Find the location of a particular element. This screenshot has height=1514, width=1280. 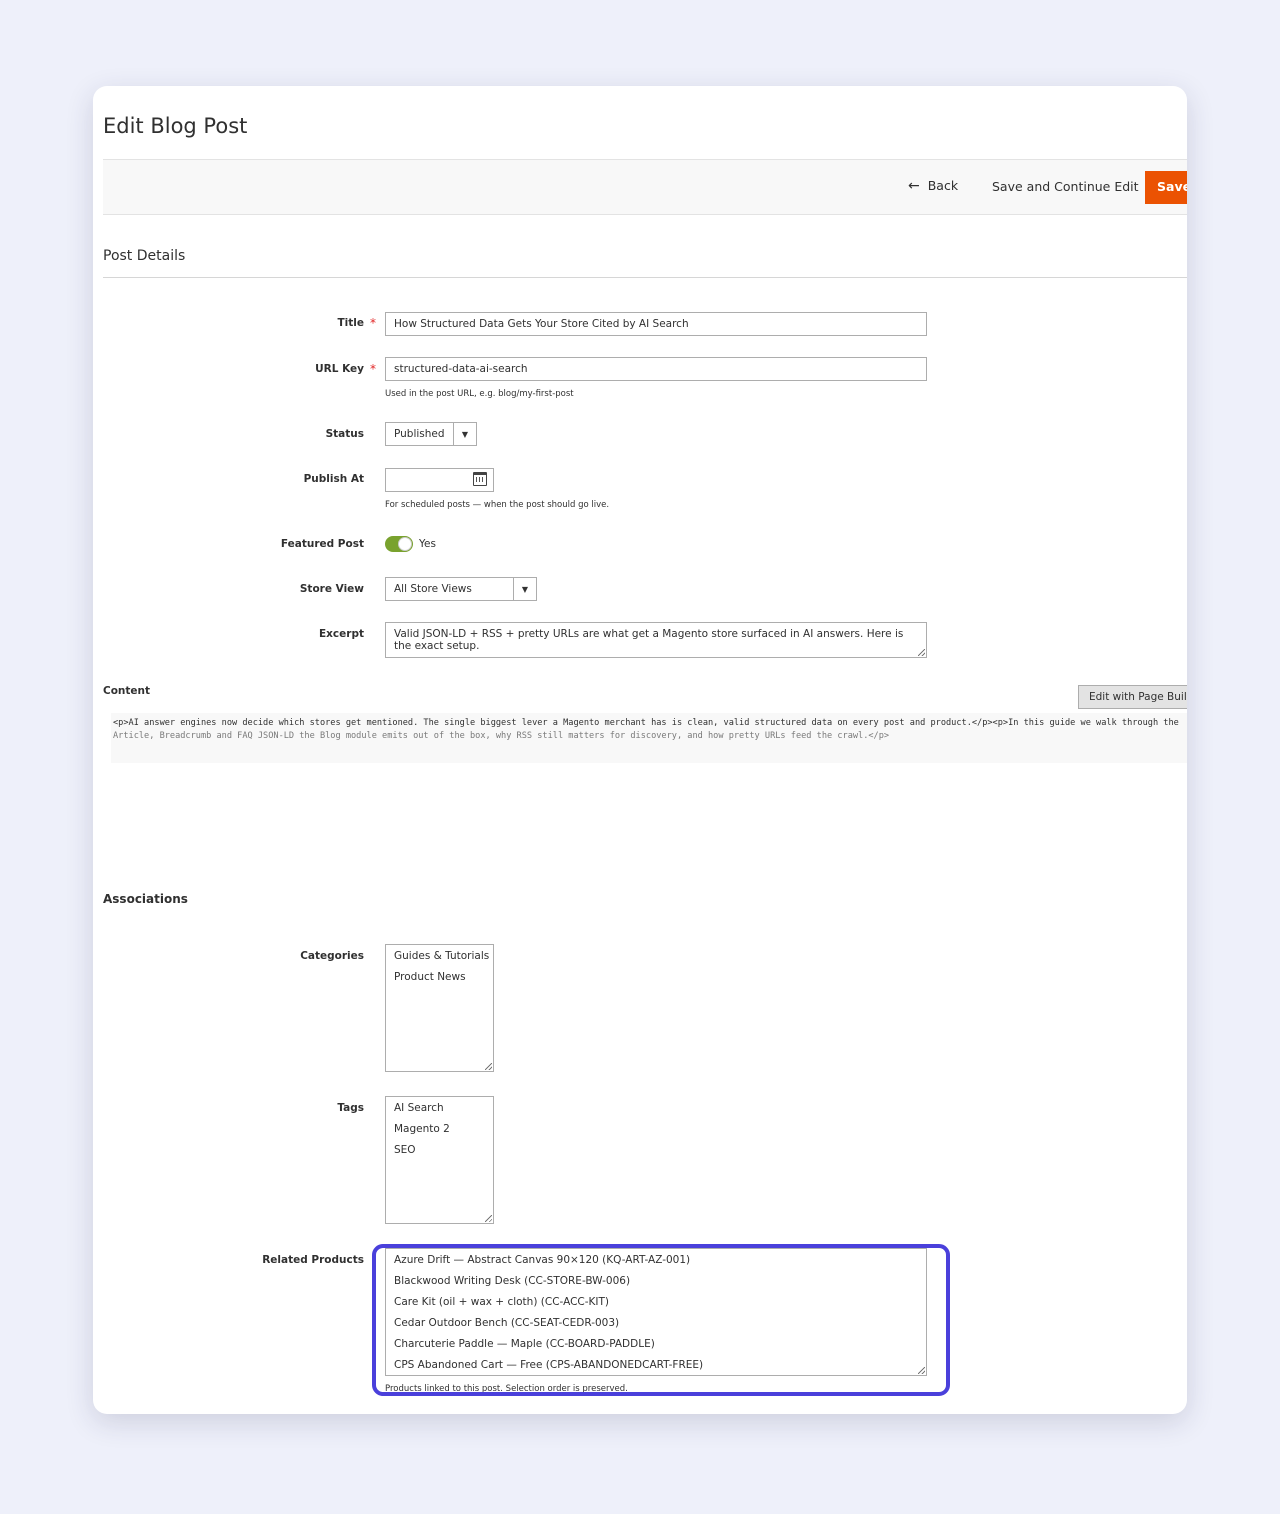

featured-post-toggle is located at coordinates (399, 544).